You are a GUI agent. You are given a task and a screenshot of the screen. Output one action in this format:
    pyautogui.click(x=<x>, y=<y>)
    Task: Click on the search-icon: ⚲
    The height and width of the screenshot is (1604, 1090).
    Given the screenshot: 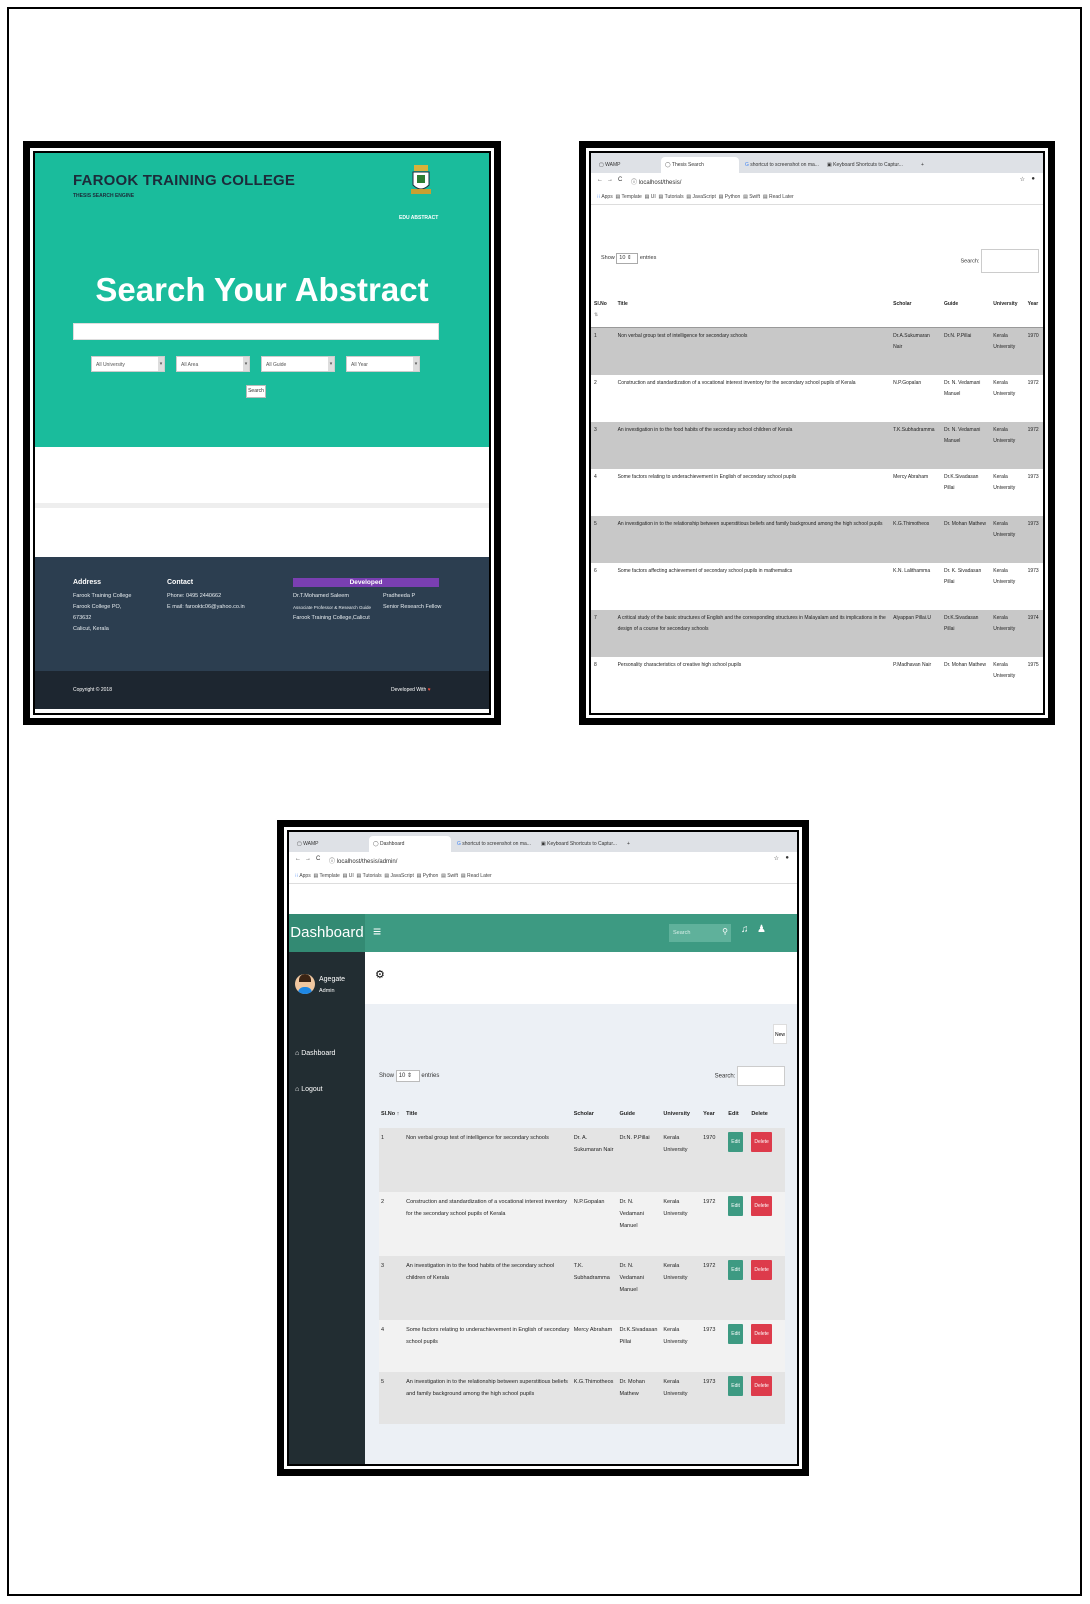 What is the action you would take?
    pyautogui.click(x=725, y=931)
    